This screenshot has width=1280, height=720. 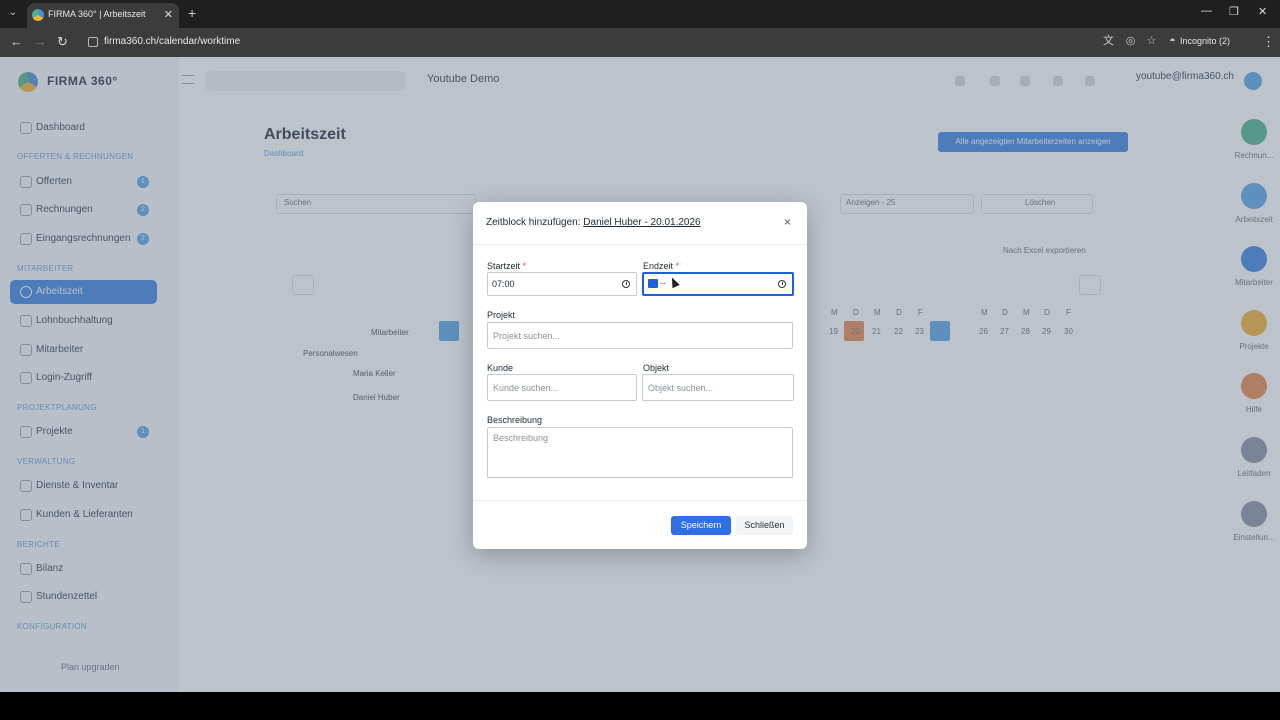 I want to click on object-search-input, so click(x=718, y=387).